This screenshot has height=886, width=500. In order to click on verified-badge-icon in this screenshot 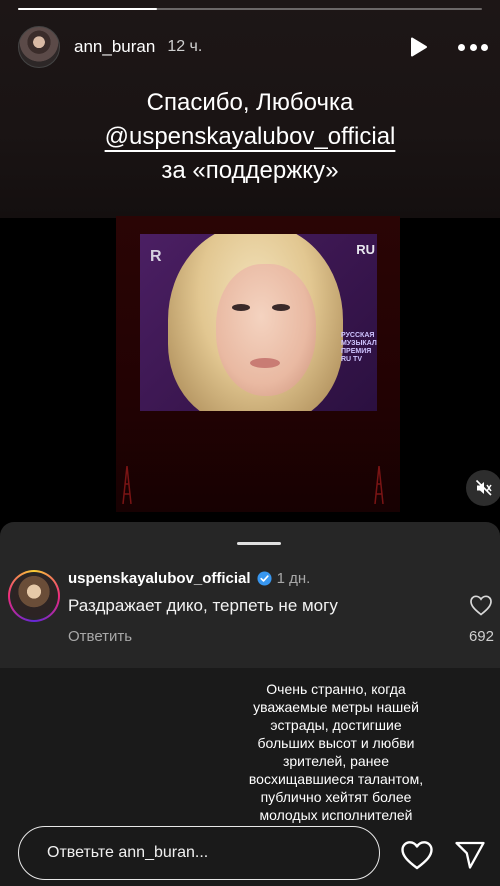, I will do `click(264, 578)`.